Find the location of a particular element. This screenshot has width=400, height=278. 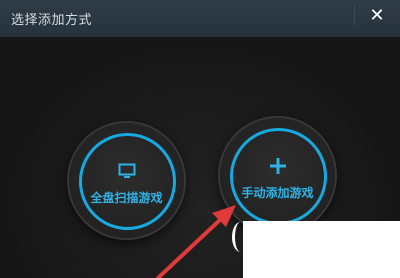

close-icon: ✕ is located at coordinates (377, 15).